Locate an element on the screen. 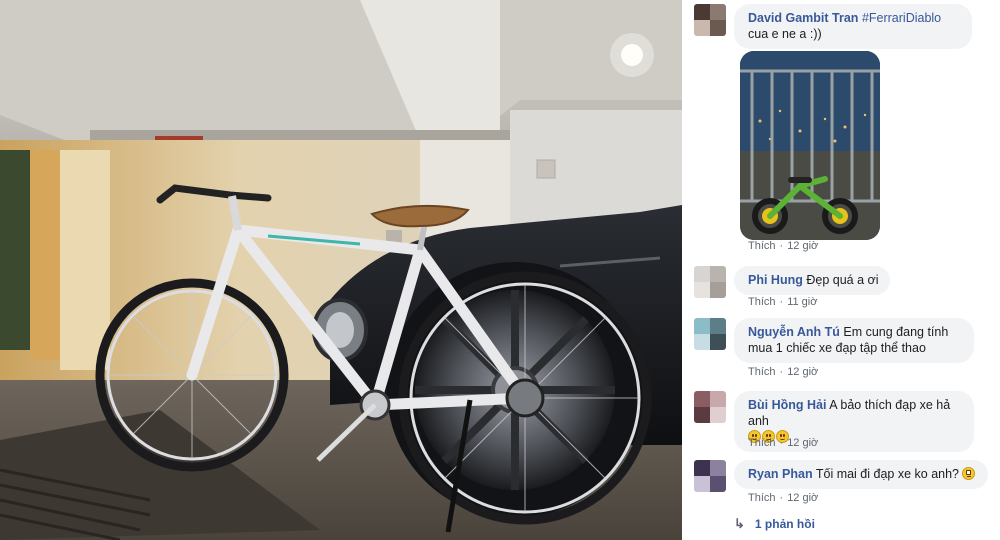 The height and width of the screenshot is (540, 1000). view-replies-link: ↳ 1 phản hồi is located at coordinates (774, 524).